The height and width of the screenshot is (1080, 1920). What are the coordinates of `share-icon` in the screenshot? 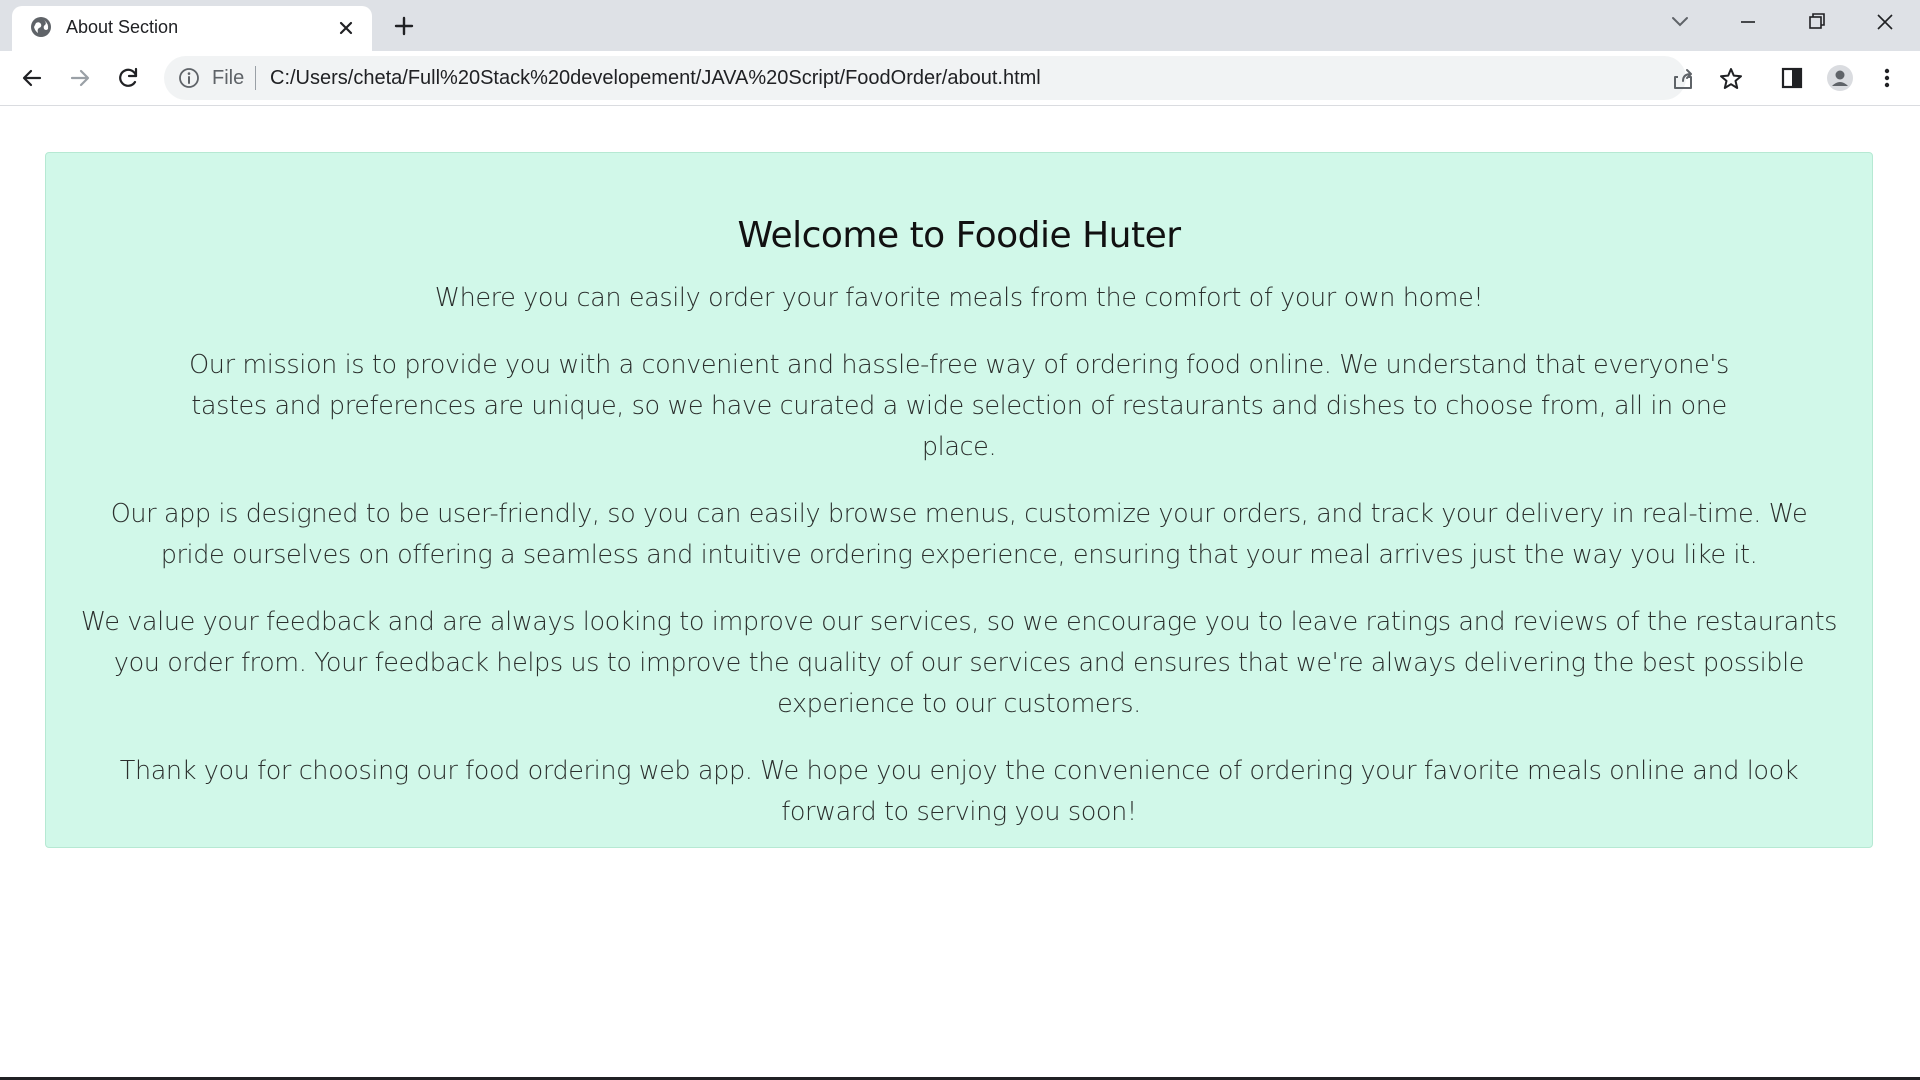 It's located at (1683, 79).